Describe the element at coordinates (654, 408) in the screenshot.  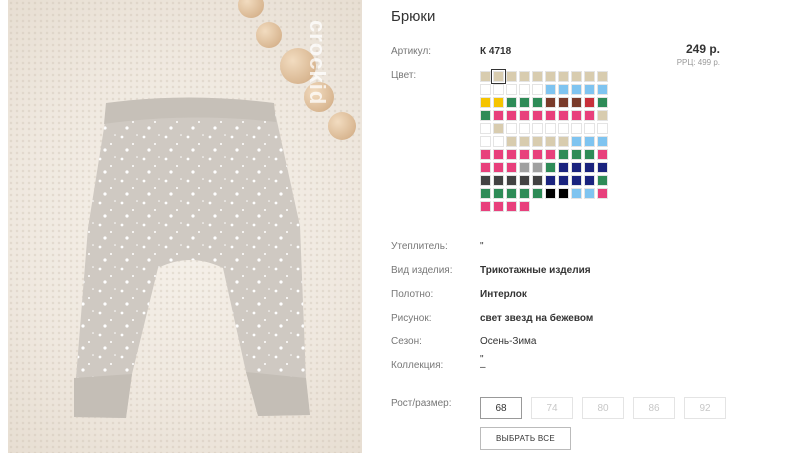
I see `size-option-86: 86` at that location.